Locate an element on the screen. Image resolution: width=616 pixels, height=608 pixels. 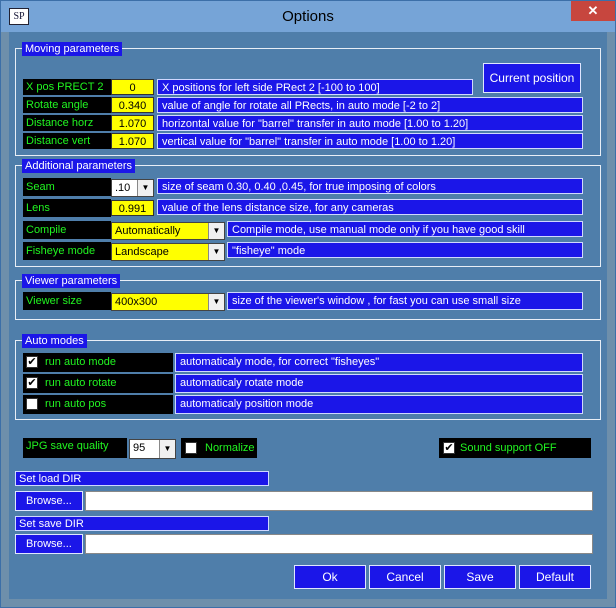
normalize-checkbox is located at coordinates (191, 448).